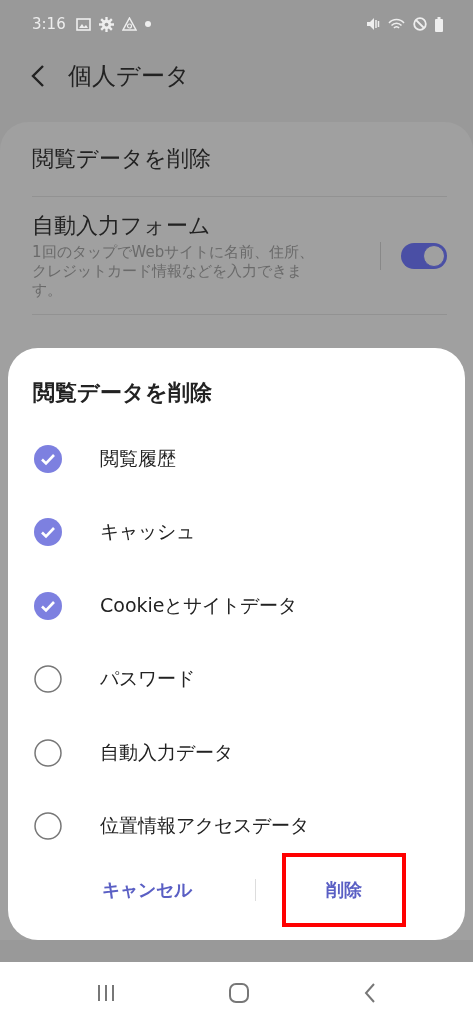  What do you see at coordinates (123, 393) in the screenshot?
I see `dialog-title: 閲覧データを削除` at bounding box center [123, 393].